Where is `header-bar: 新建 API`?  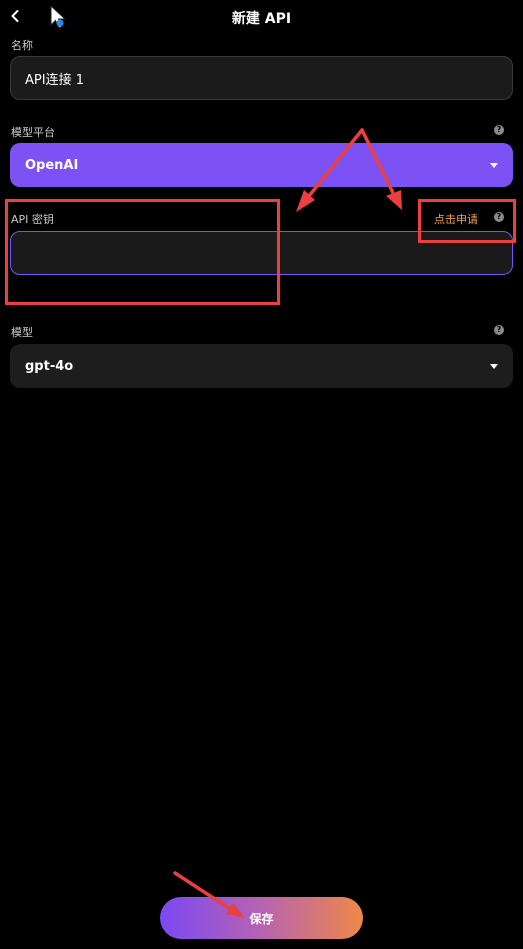 header-bar: 新建 API is located at coordinates (261, 17).